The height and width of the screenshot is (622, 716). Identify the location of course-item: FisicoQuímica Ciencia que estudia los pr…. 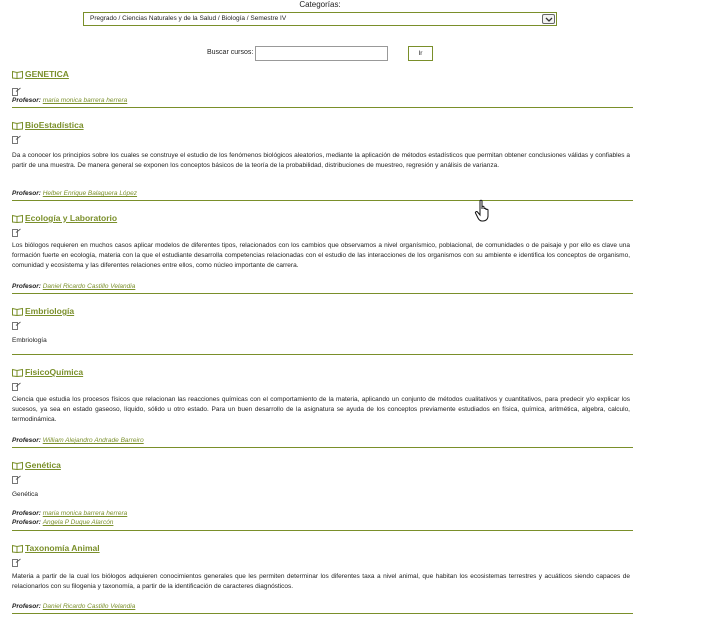
(322, 407).